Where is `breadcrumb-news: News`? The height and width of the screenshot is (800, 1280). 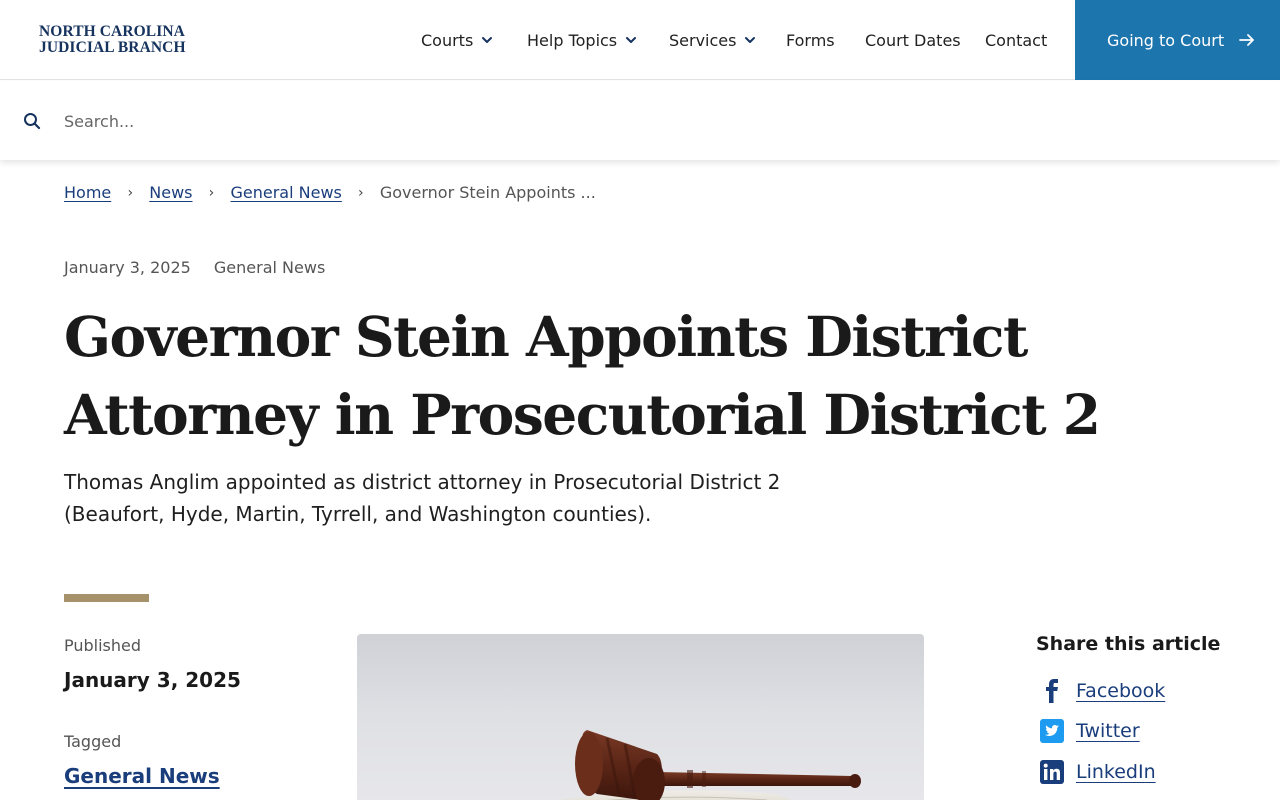
breadcrumb-news: News is located at coordinates (170, 192).